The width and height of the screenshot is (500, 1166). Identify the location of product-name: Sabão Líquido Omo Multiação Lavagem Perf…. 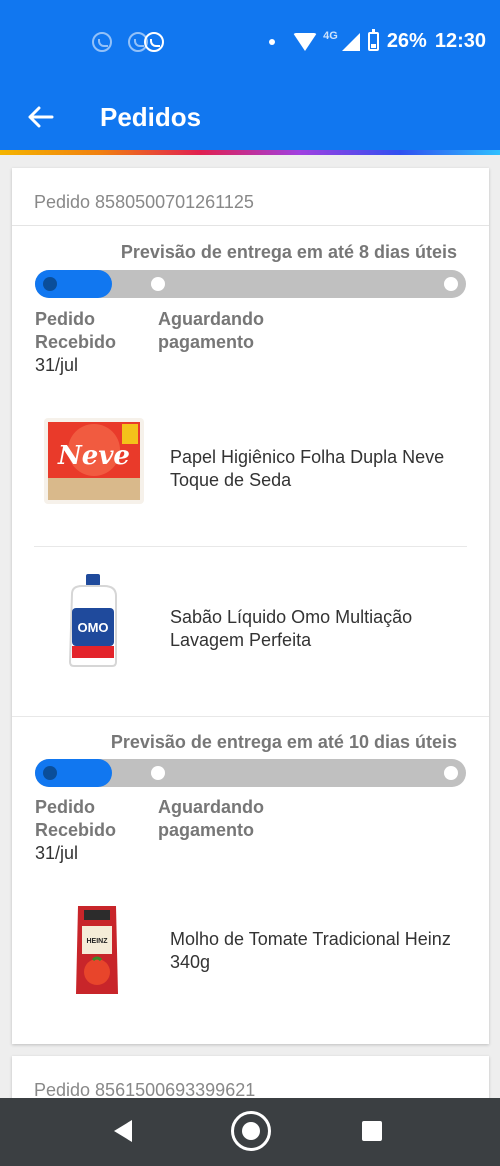
(291, 628).